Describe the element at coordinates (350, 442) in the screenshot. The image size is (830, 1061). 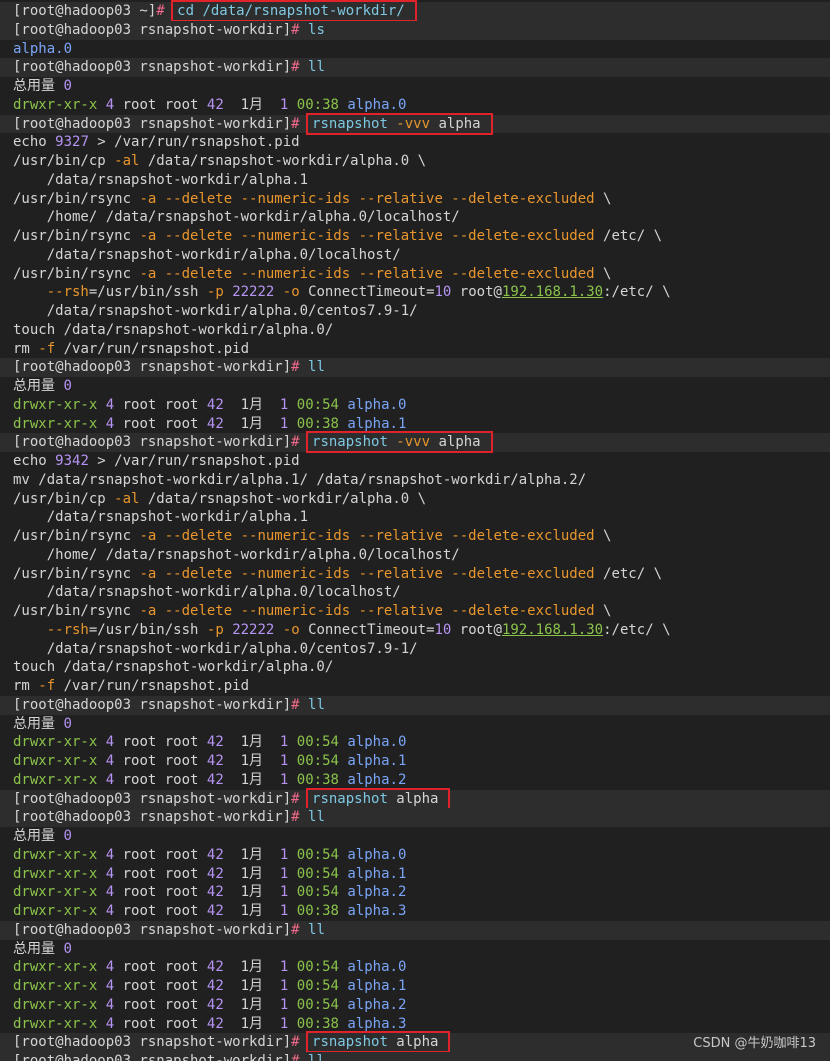
I see `command-text: rsnapshot` at that location.